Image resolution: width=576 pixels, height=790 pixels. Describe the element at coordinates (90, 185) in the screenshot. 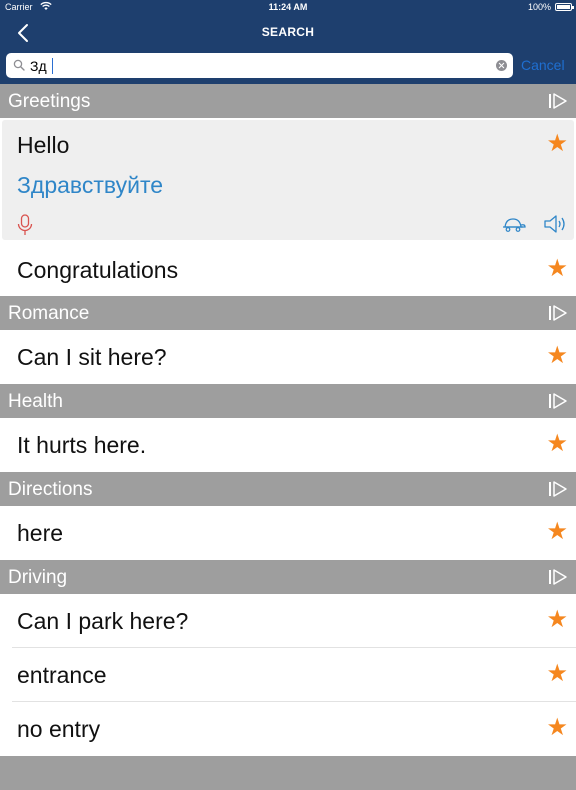

I see `phrase-translation: Здравствуйте` at that location.